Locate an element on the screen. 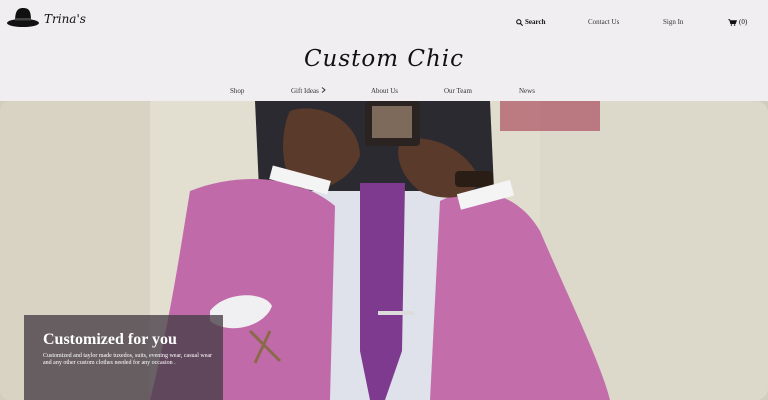 The image size is (768, 400). logo: Trina's is located at coordinates (46, 16).